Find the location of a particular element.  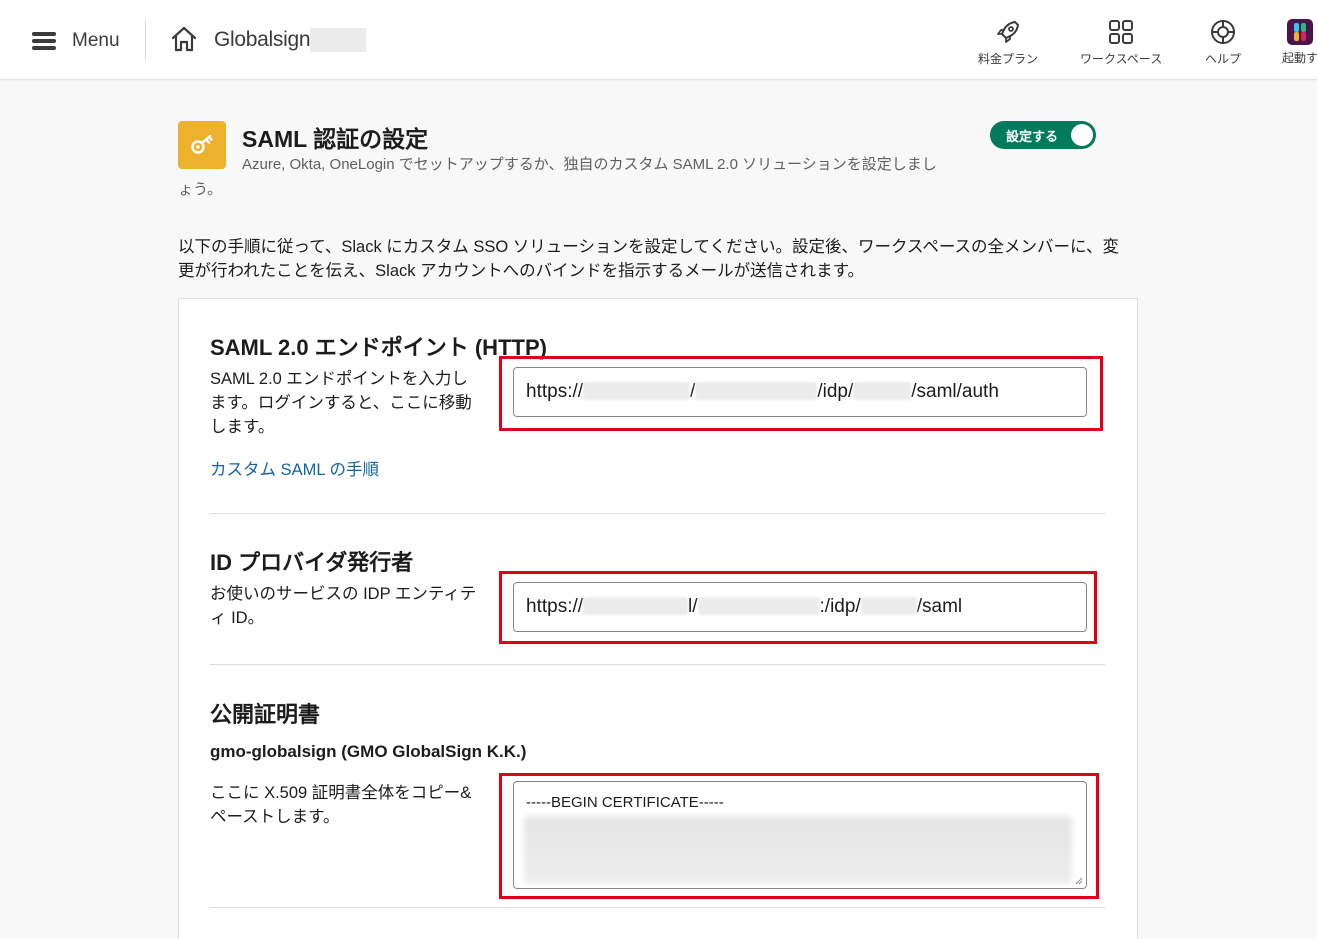

certificate-textarea: -----BEGIN CERTIFICATE----- is located at coordinates (800, 835).